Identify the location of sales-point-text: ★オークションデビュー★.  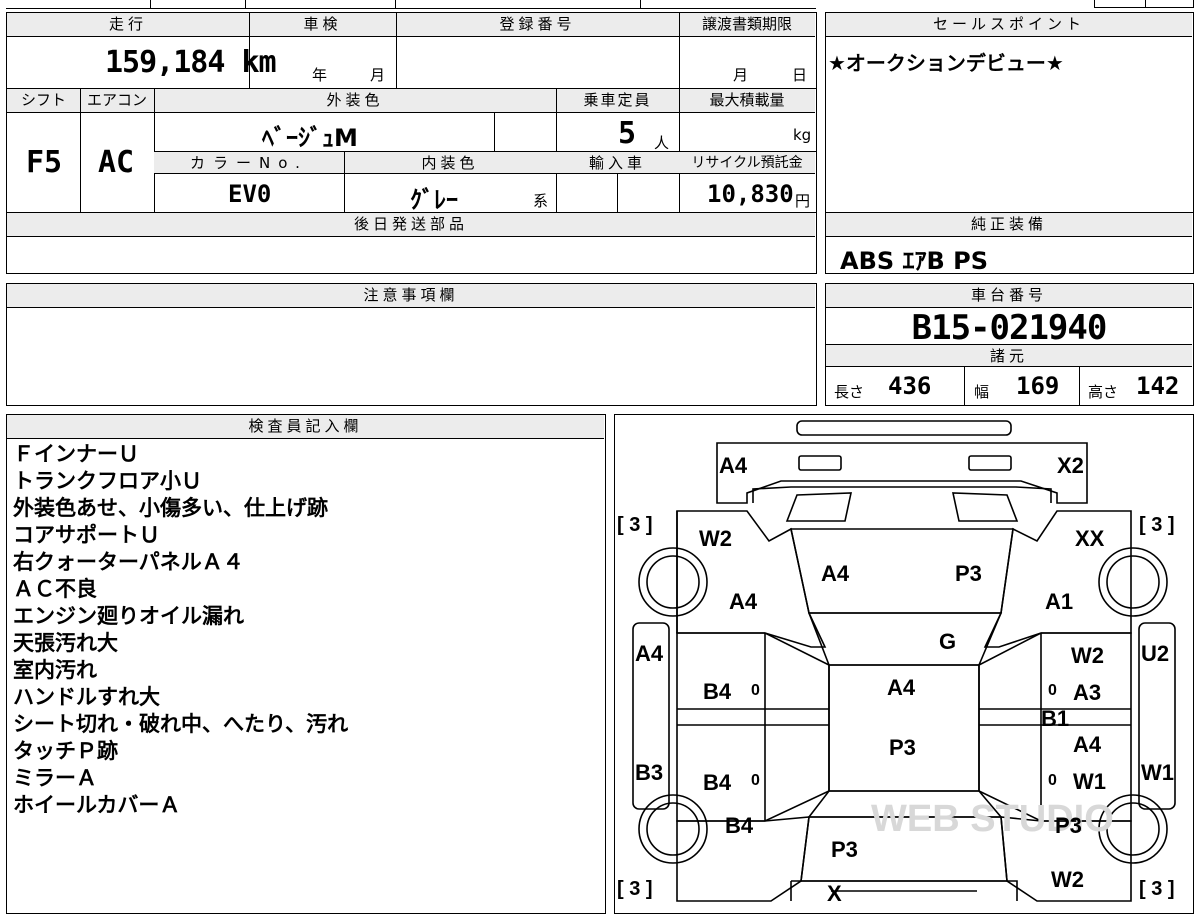
(946, 63).